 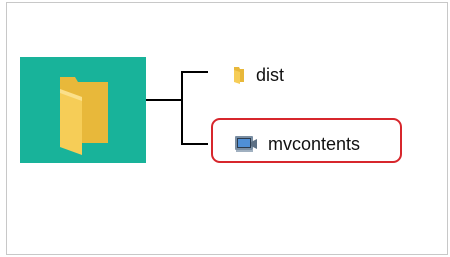 I want to click on tree-item-label: mvcontents, so click(x=314, y=143).